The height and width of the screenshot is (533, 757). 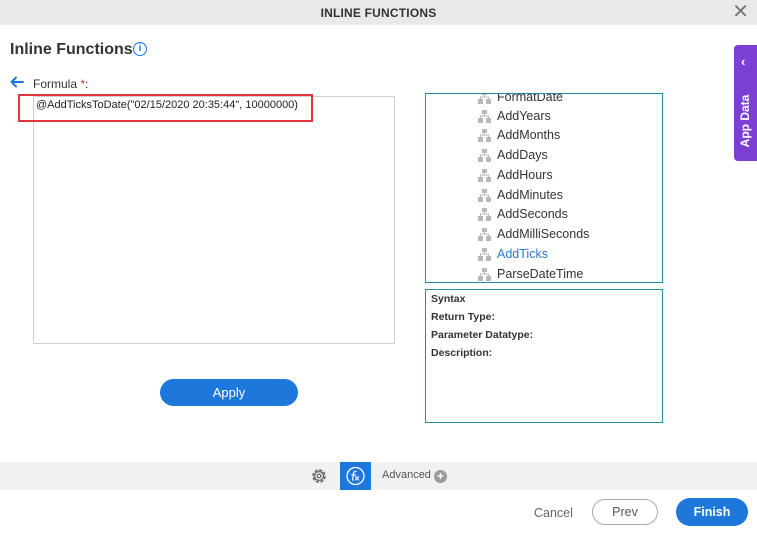 I want to click on info-icon: i, so click(x=140, y=49).